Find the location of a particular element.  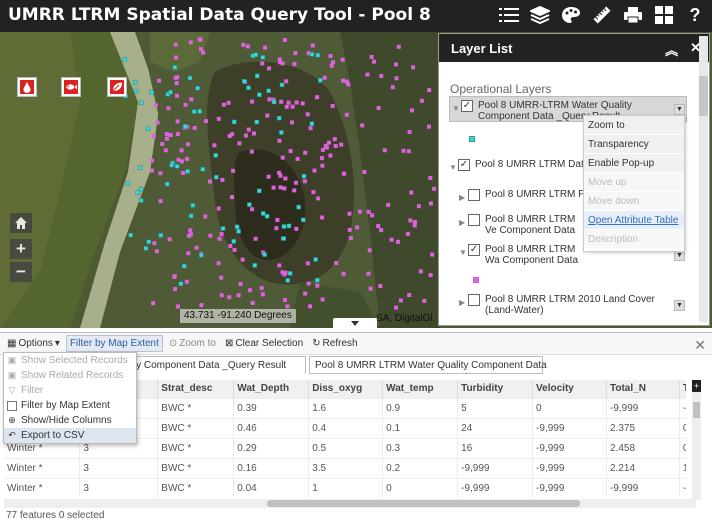

zoom-in-button: + is located at coordinates (21, 249).